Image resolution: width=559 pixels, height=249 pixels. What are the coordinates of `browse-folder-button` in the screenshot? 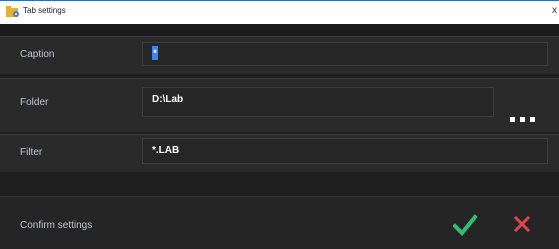 It's located at (526, 119).